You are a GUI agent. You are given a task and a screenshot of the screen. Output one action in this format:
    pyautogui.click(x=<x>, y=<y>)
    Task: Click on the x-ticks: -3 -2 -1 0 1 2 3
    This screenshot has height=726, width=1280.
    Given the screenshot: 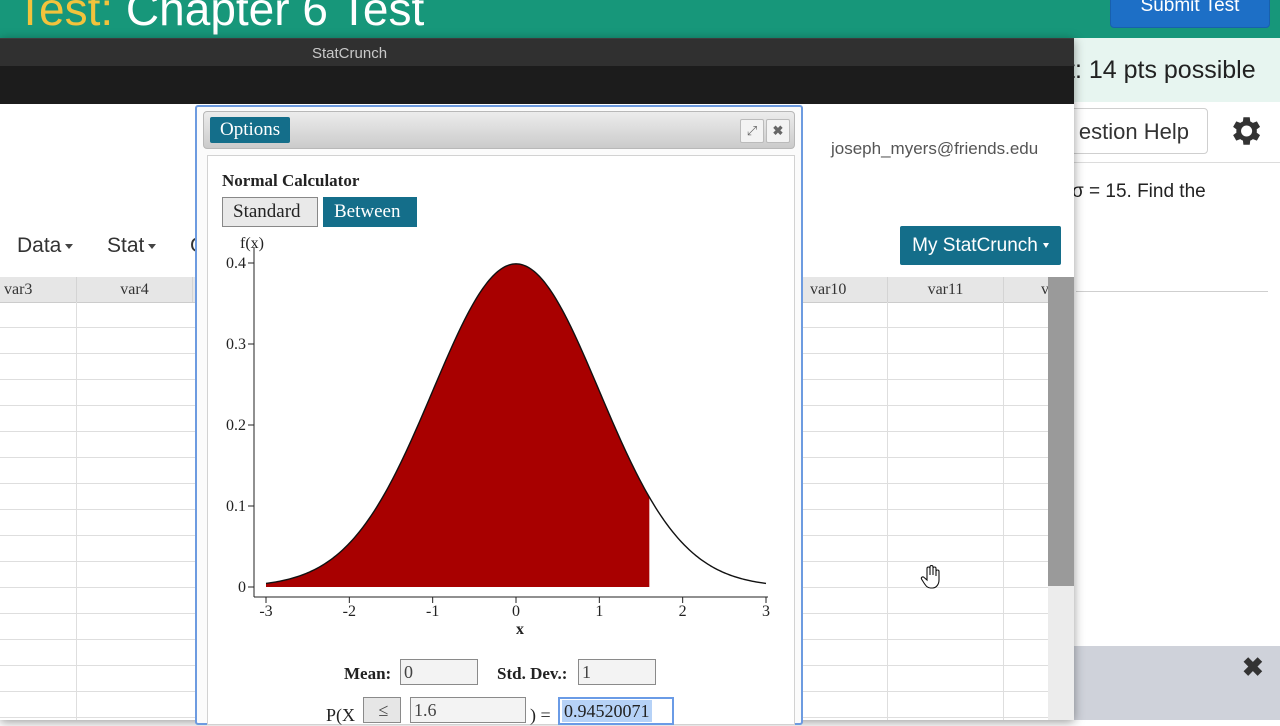 What is the action you would take?
    pyautogui.click(x=514, y=608)
    